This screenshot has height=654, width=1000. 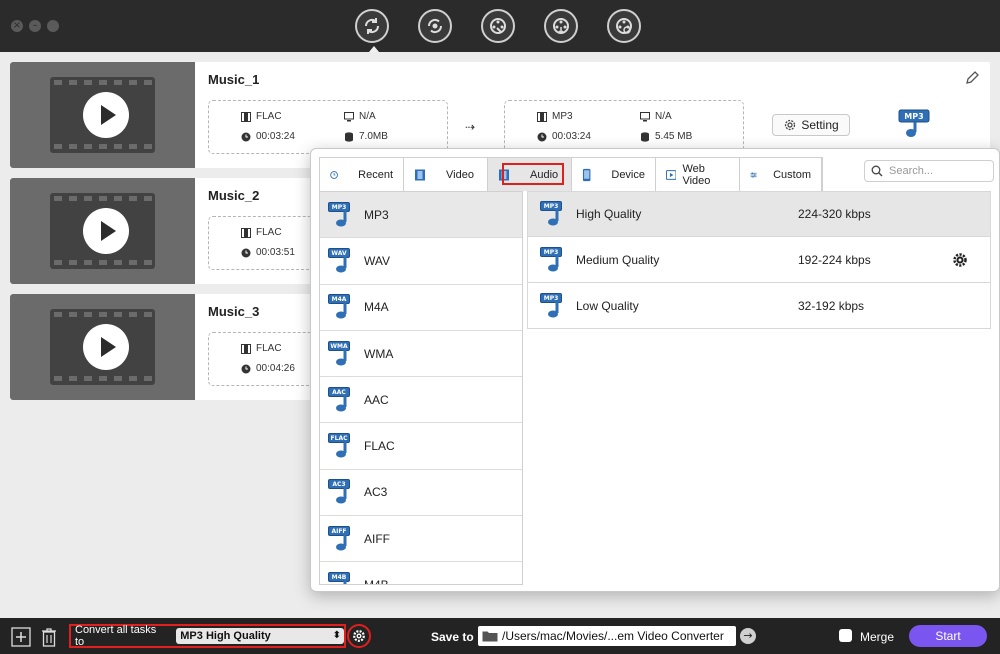 I want to click on title-bar: × –, so click(x=500, y=26).